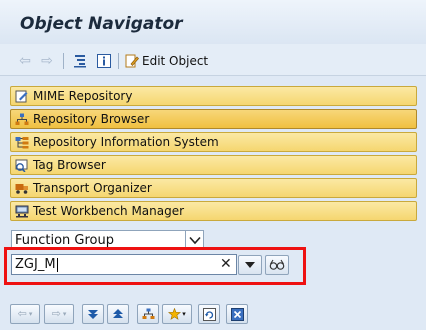 Image resolution: width=426 pixels, height=330 pixels. Describe the element at coordinates (22, 211) in the screenshot. I see `test-workbench-icon` at that location.